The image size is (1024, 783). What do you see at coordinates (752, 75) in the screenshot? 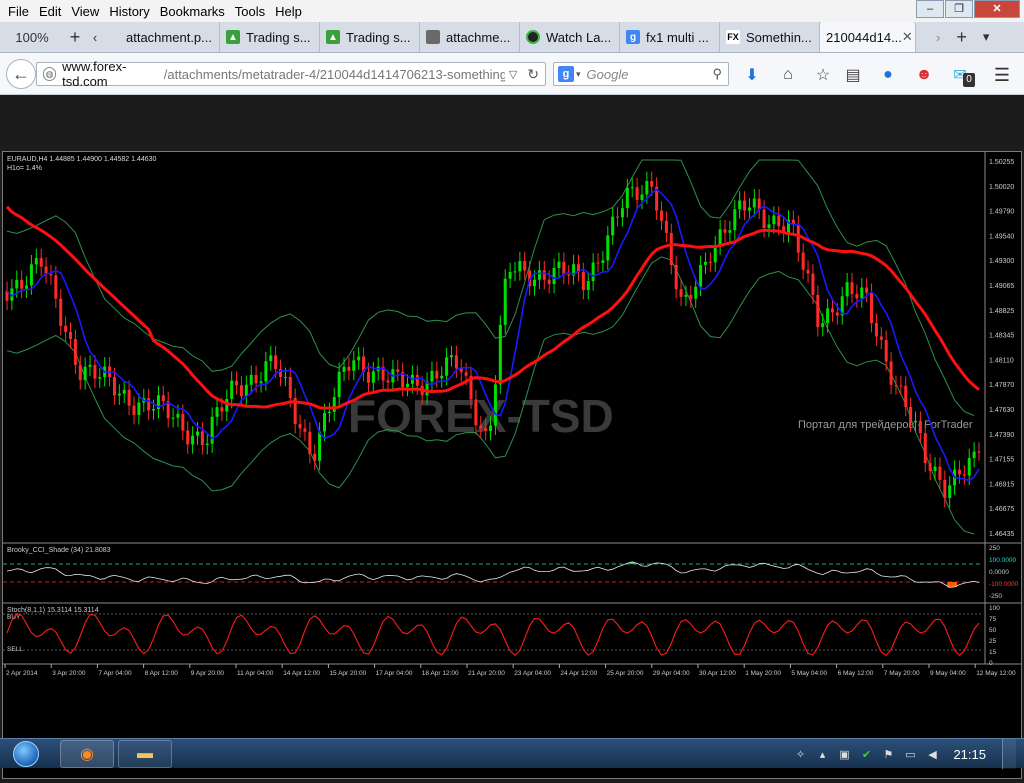
I see `downloads-icon: ⬇` at bounding box center [752, 75].